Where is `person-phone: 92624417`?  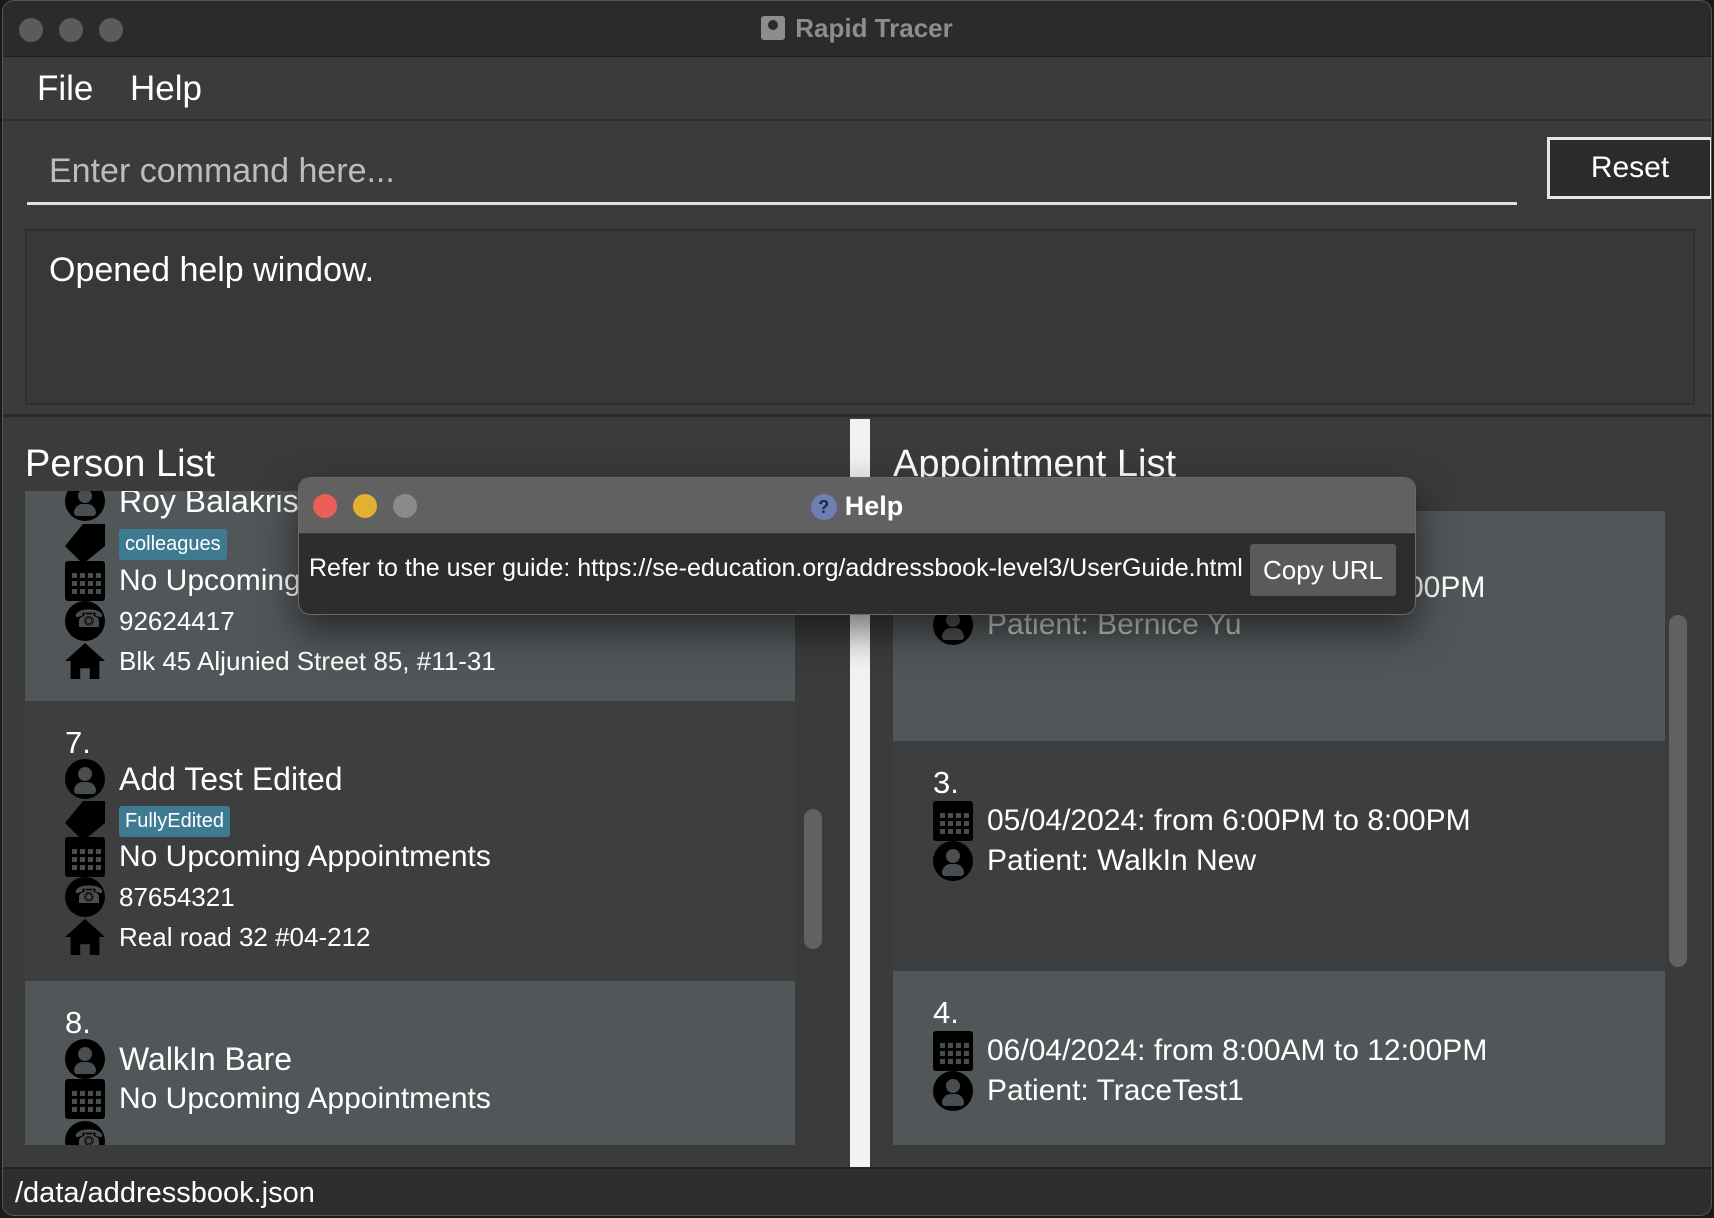
person-phone: 92624417 is located at coordinates (177, 620).